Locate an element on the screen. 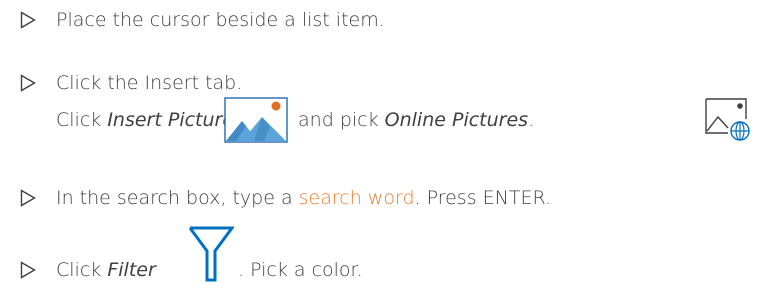  step-4-suffix: . Pick a color. is located at coordinates (300, 270).